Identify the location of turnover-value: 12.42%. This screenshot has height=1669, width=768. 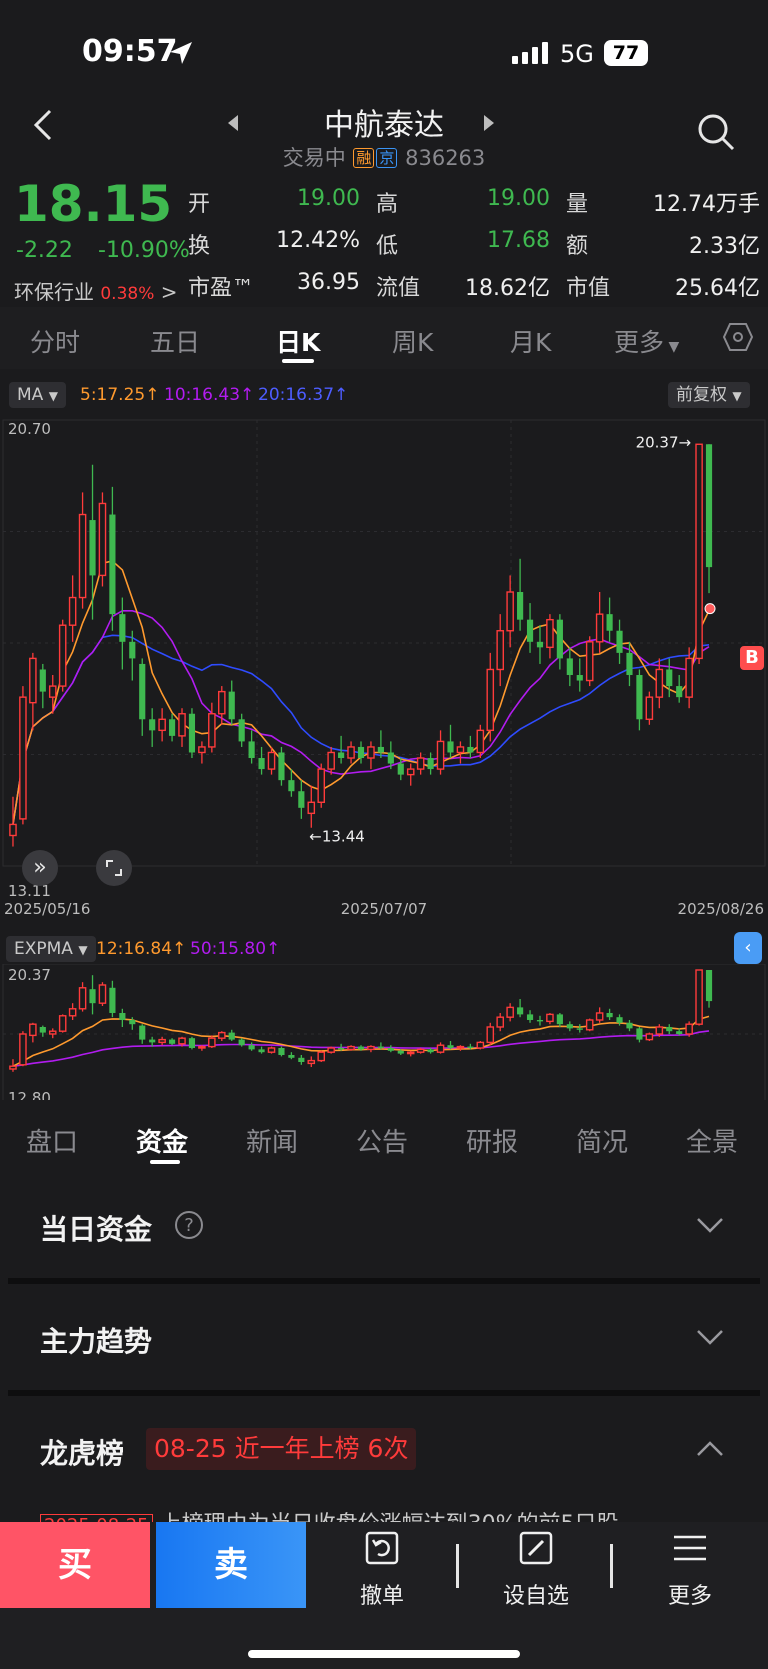
(318, 240).